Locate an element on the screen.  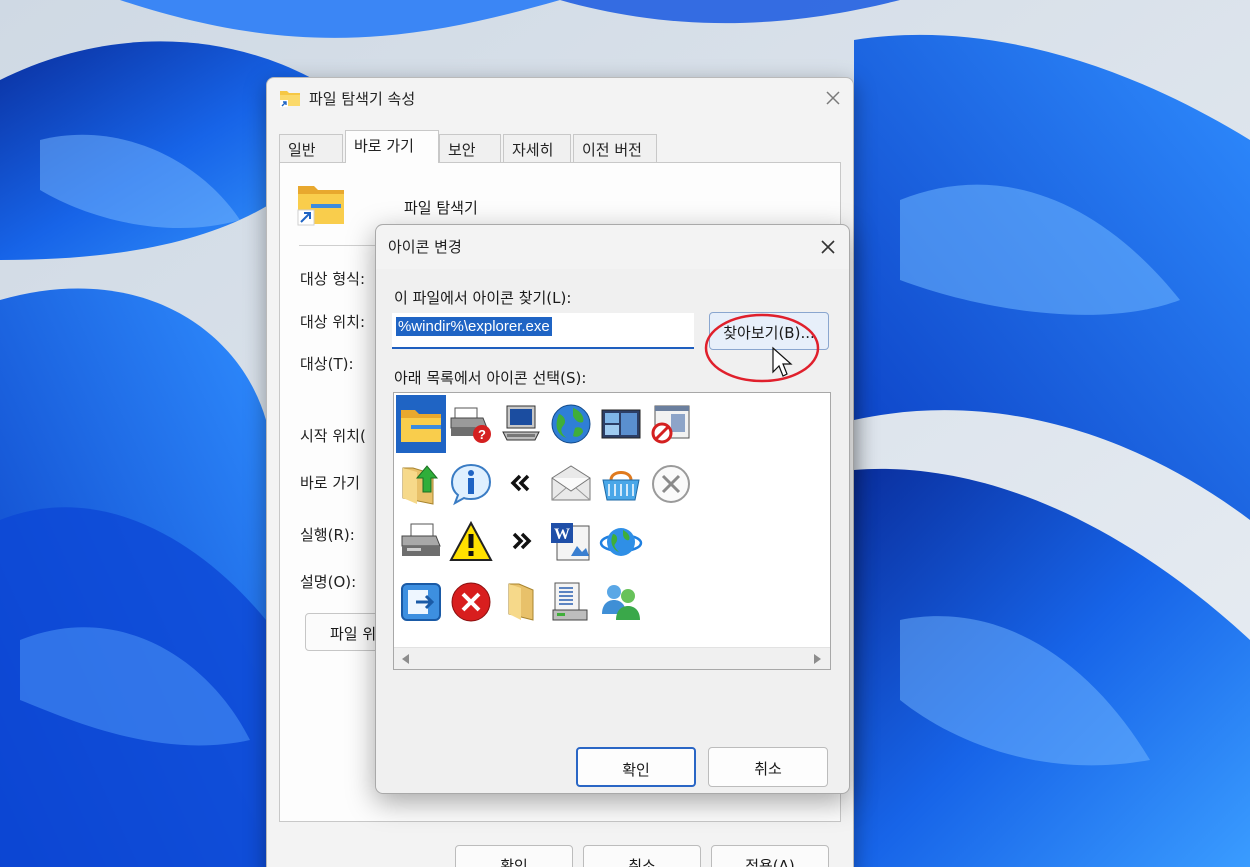
select-icon-label: 아래 목록에서 아이콘 선택(S): is located at coordinates (490, 378).